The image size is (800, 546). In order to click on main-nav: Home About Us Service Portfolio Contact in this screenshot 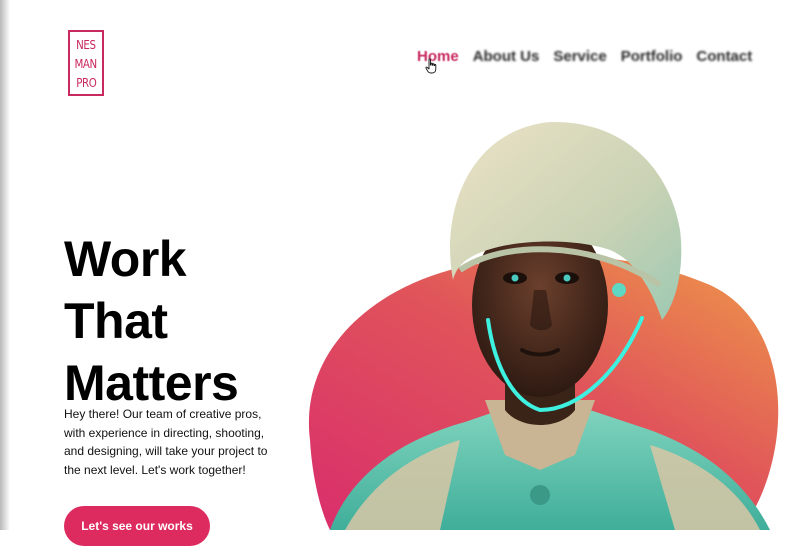, I will do `click(584, 56)`.